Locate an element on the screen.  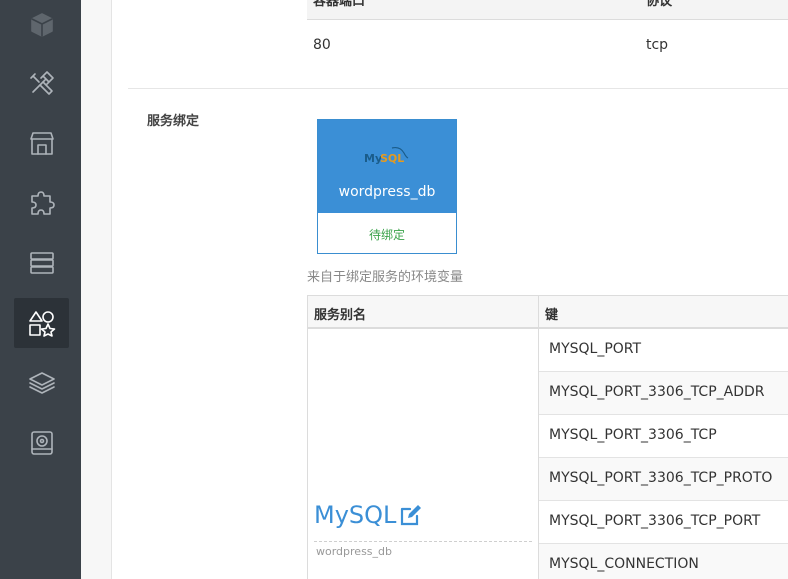
sidebar-item-cube is located at coordinates (41, 25).